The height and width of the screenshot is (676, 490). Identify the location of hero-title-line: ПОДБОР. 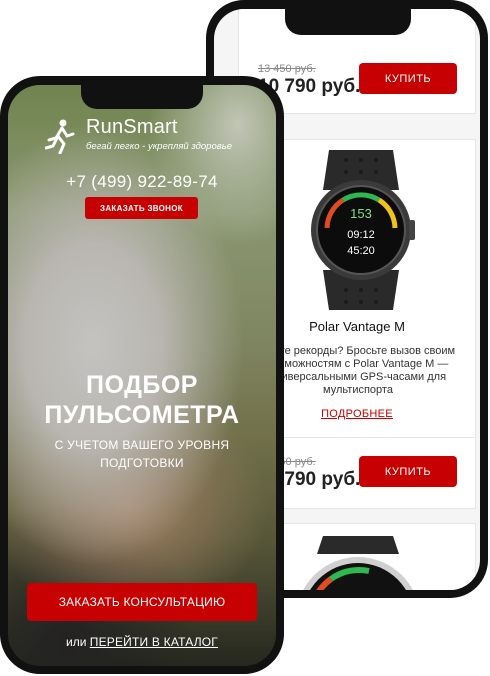
(142, 385).